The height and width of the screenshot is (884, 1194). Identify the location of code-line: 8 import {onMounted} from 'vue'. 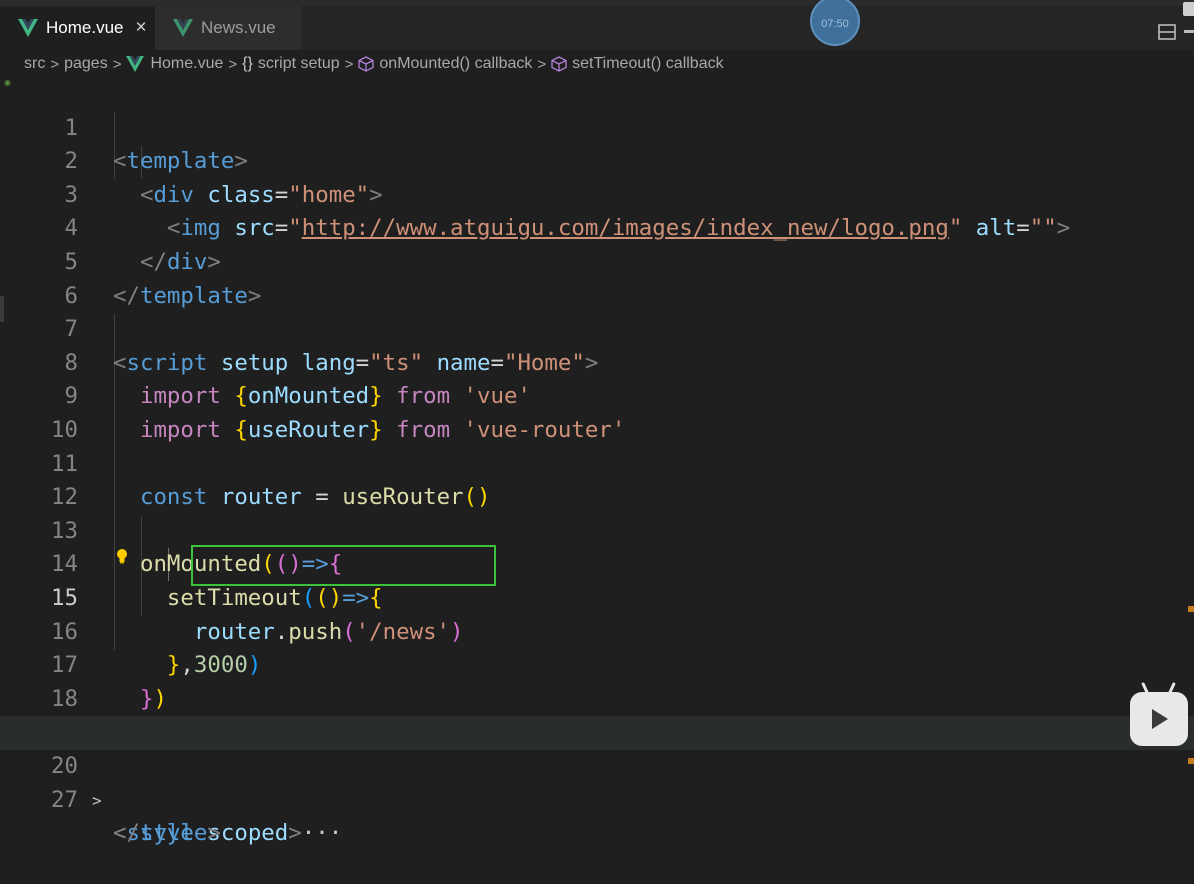
(597, 361).